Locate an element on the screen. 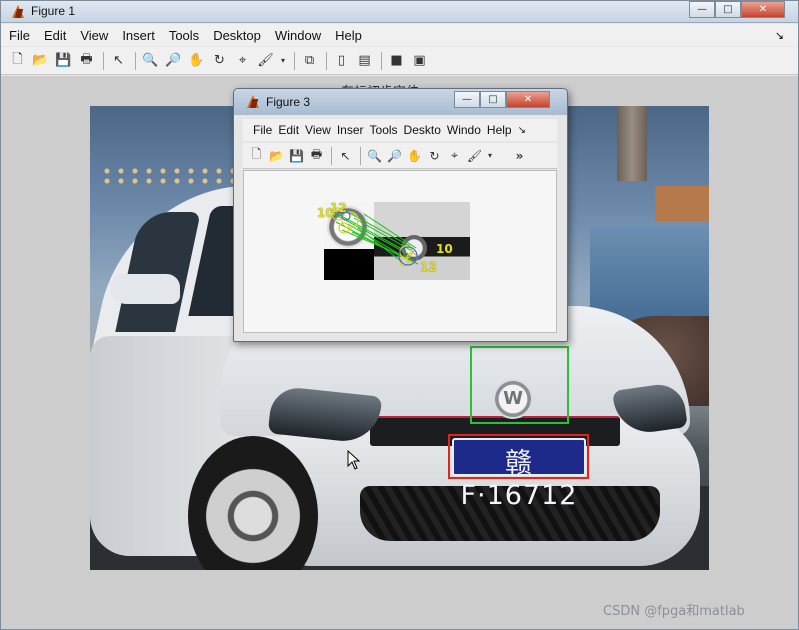  plate-detection-box is located at coordinates (518, 456).